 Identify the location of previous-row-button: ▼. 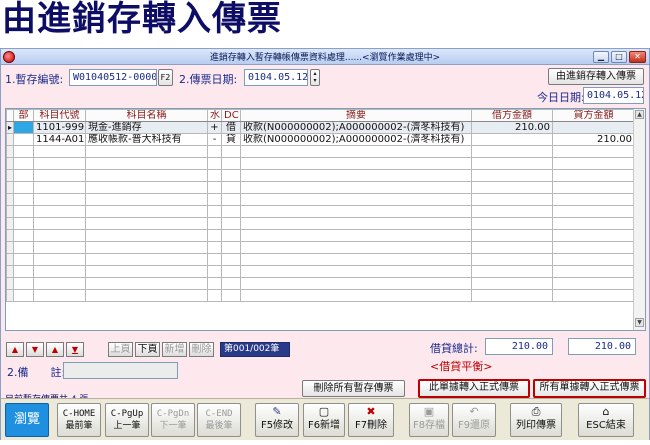
(35, 349).